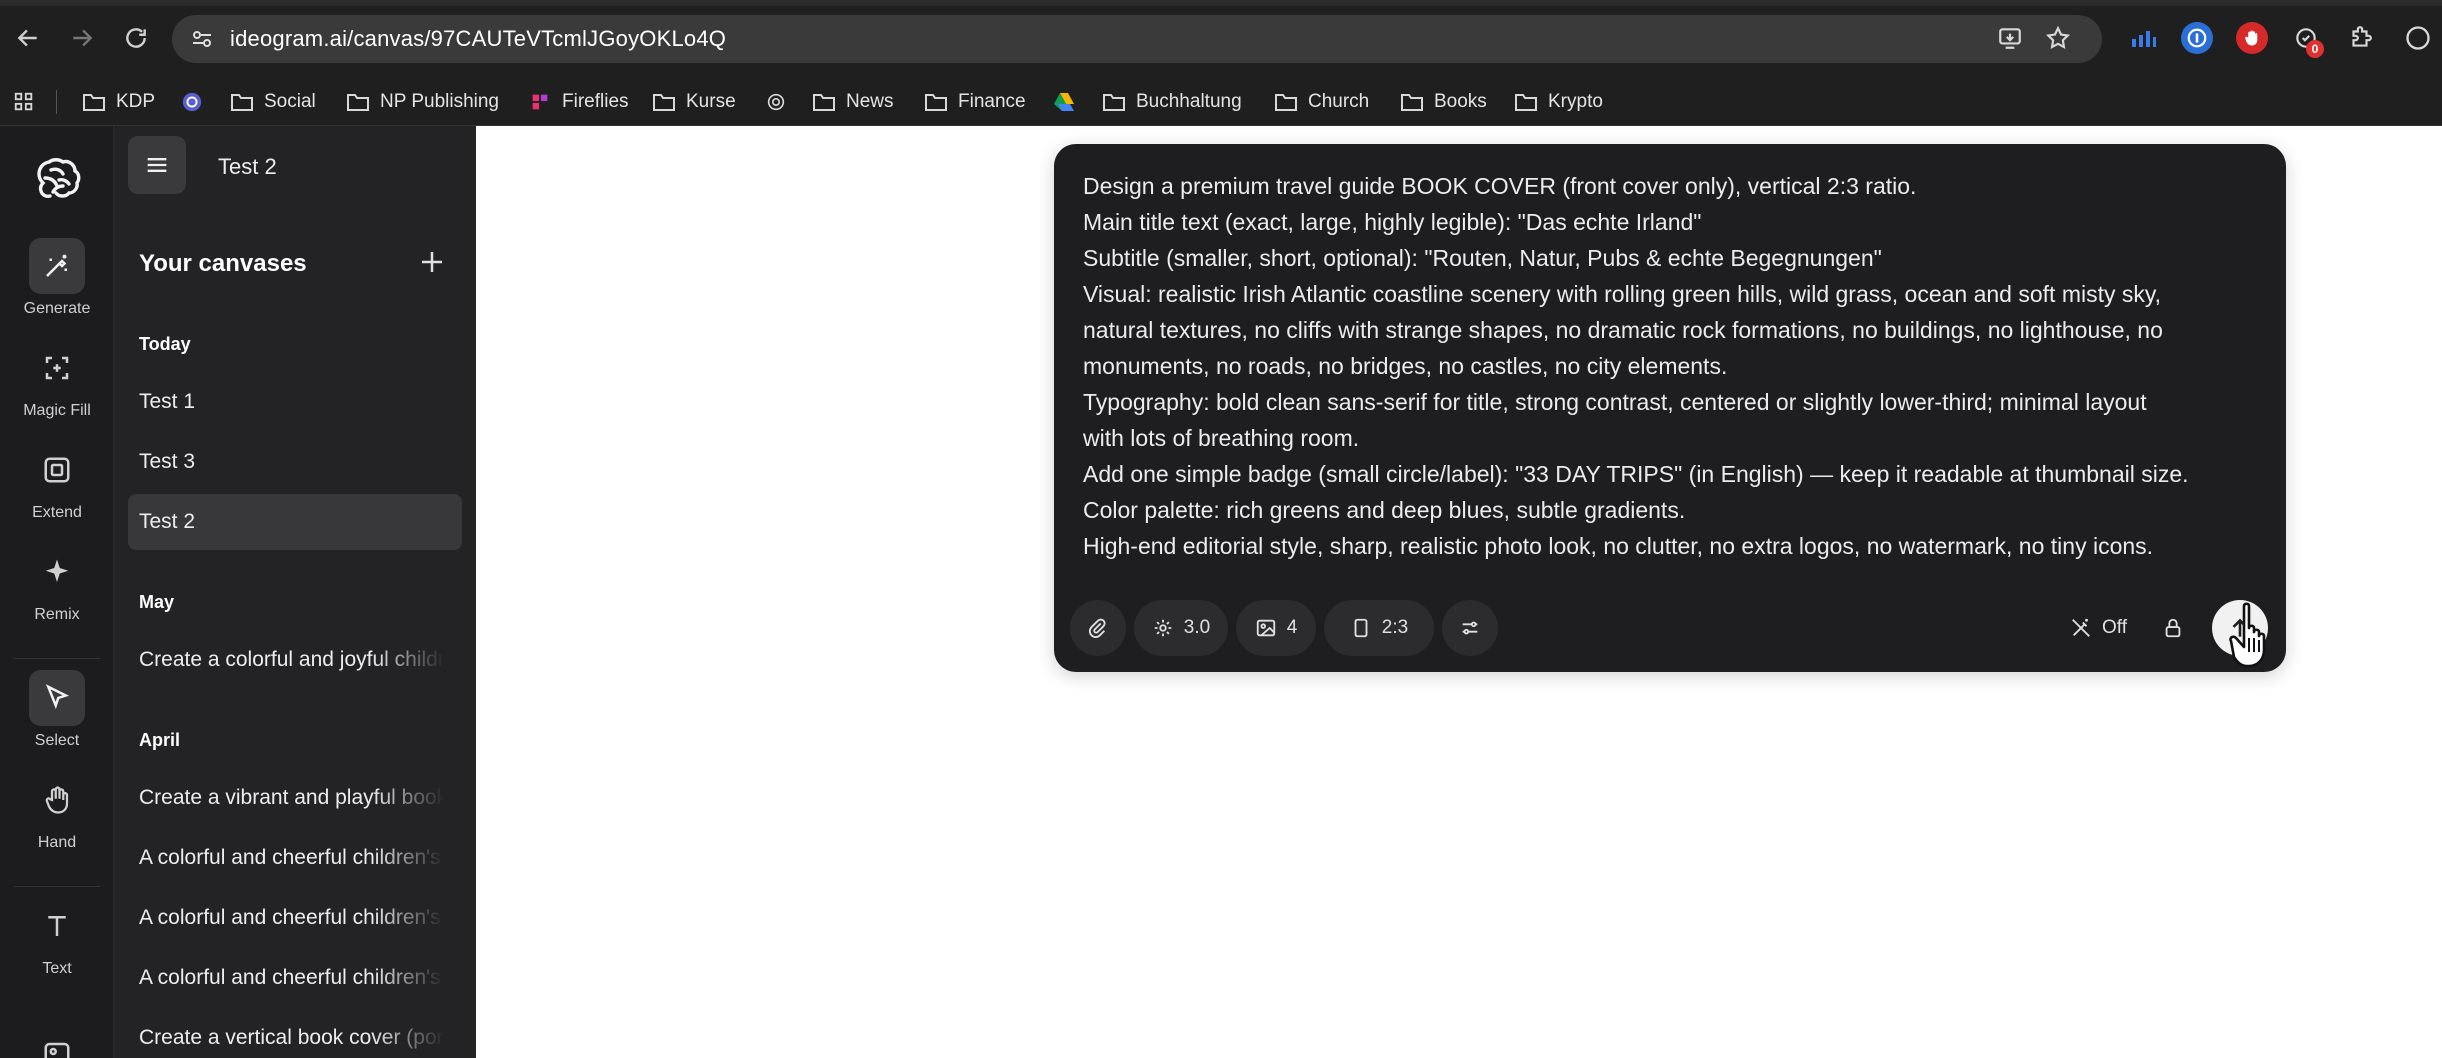 Image resolution: width=2442 pixels, height=1058 pixels. Describe the element at coordinates (2315, 49) in the screenshot. I see `extension-count-badge: 0` at that location.